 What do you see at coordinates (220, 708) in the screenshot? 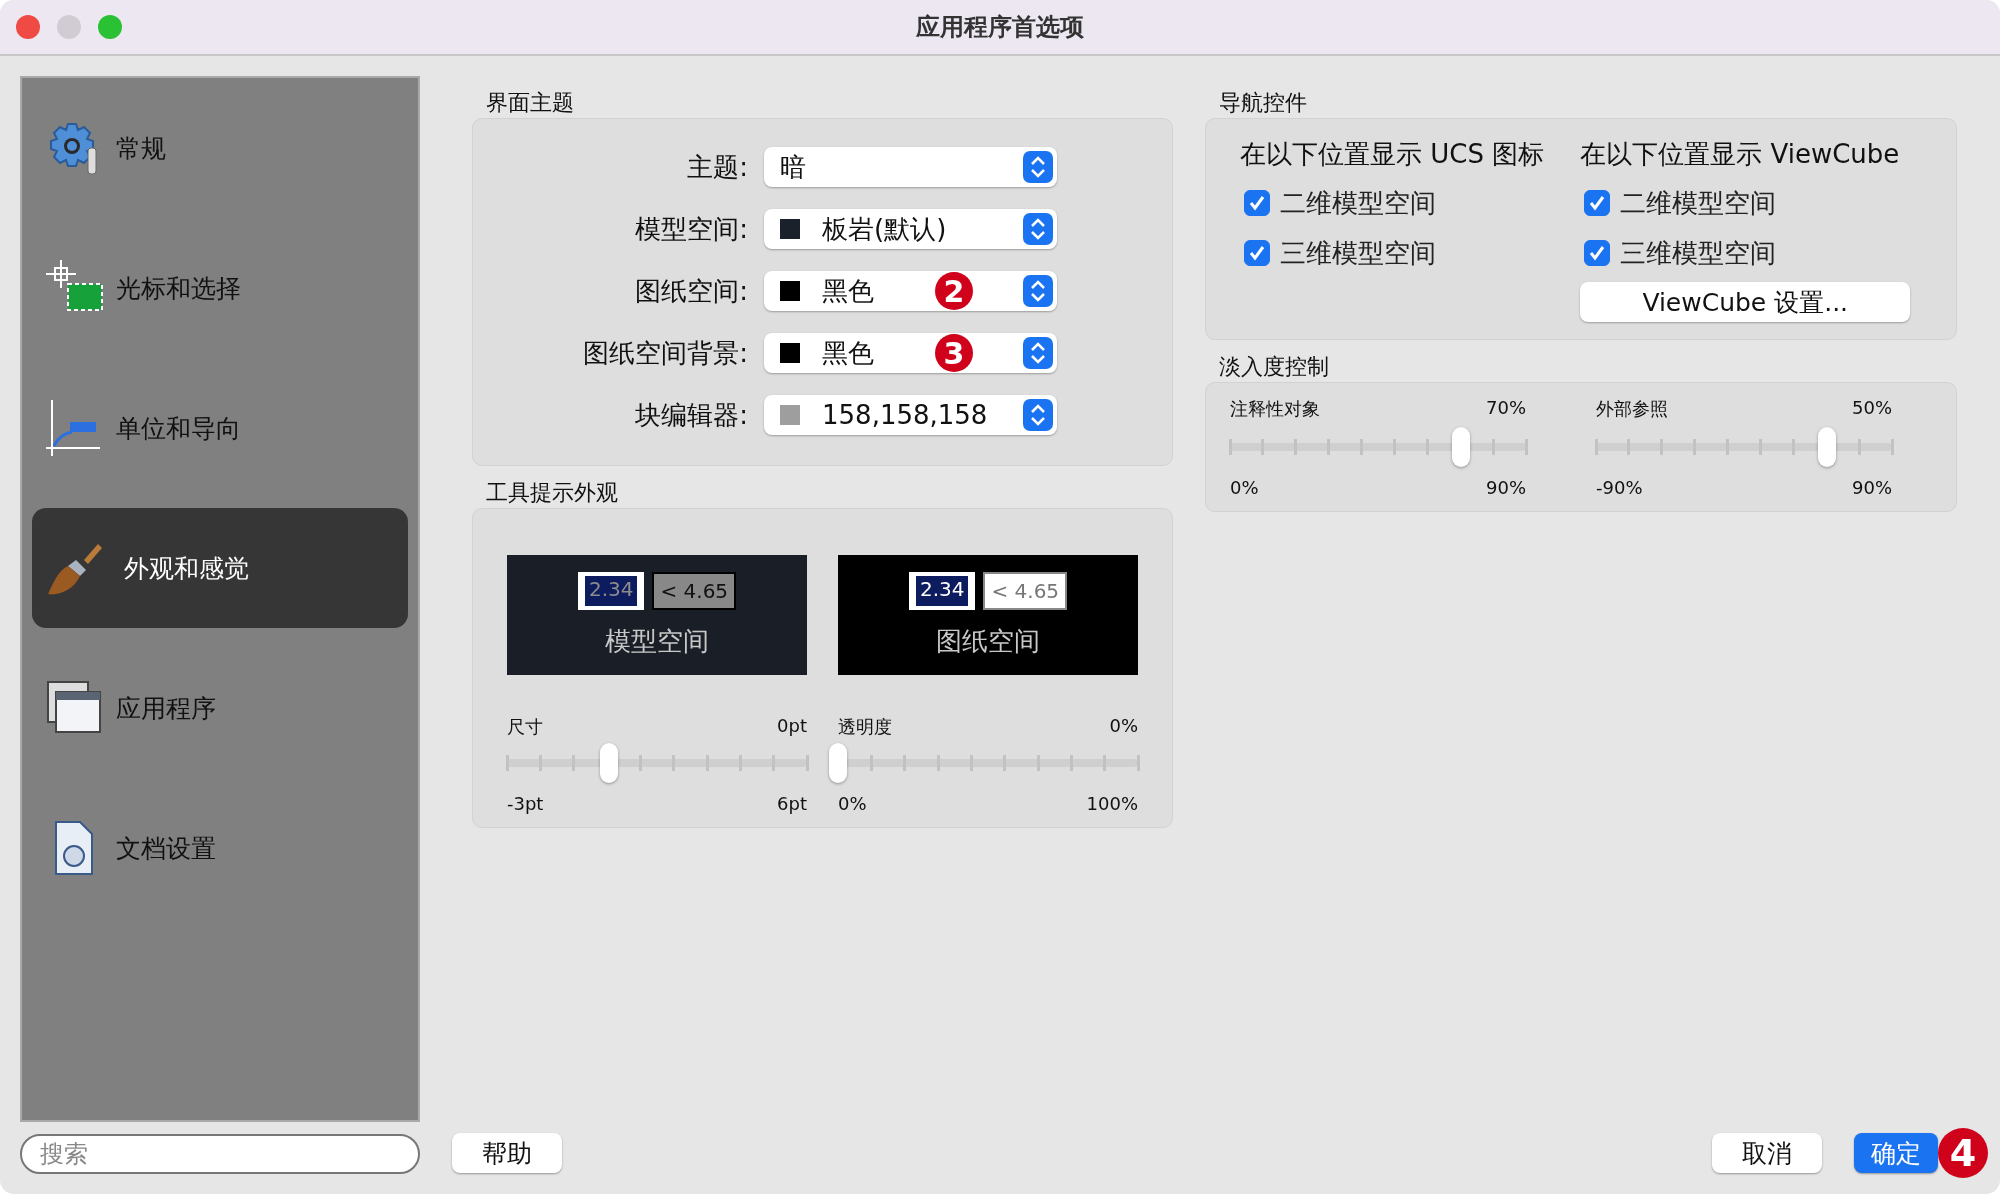
I see `sidebar-item: 应用程序` at bounding box center [220, 708].